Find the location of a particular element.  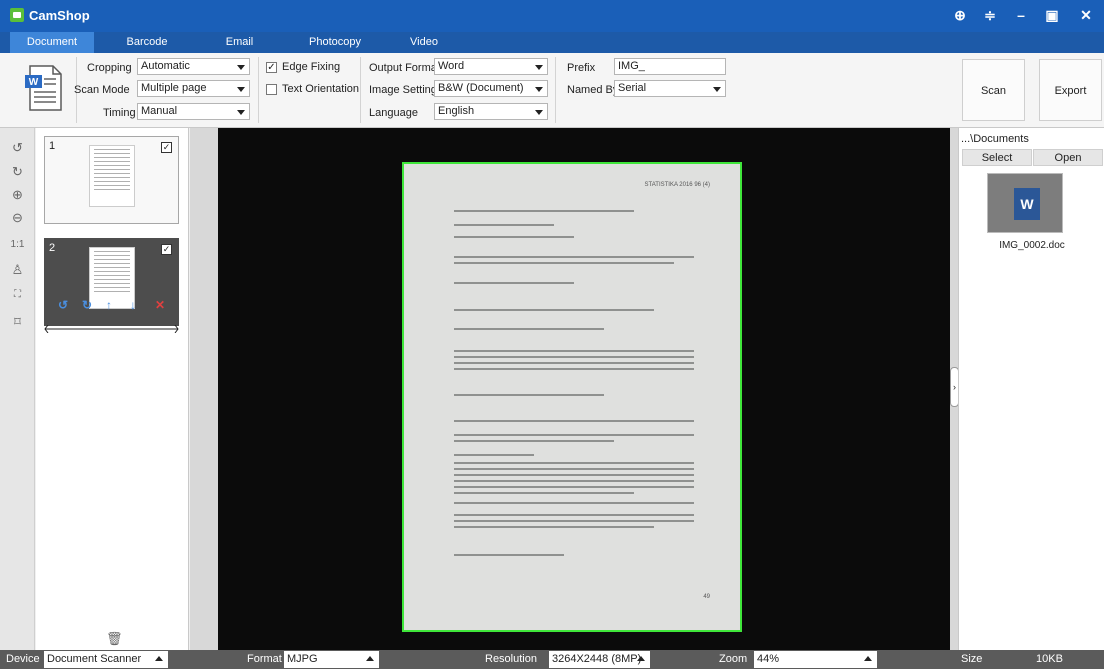

resolution-value: 3264X2448 (8MP) is located at coordinates (597, 659).